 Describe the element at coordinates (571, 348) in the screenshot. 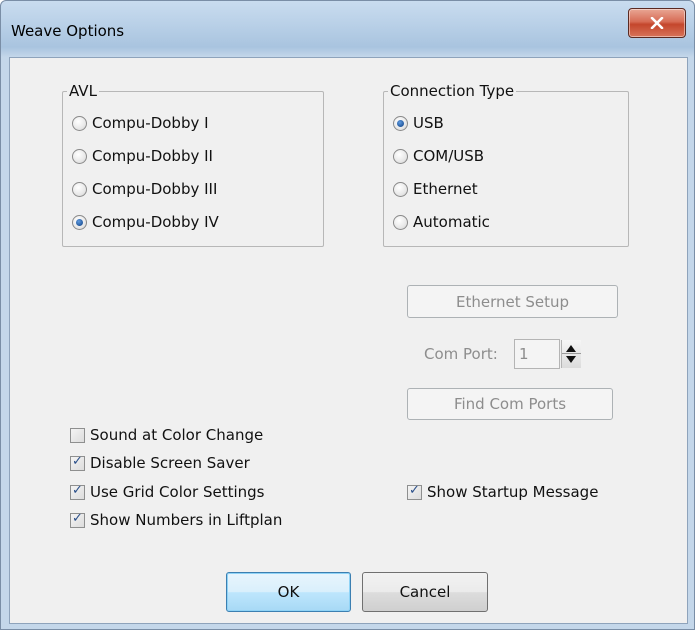

I see `spin-up-icon` at that location.